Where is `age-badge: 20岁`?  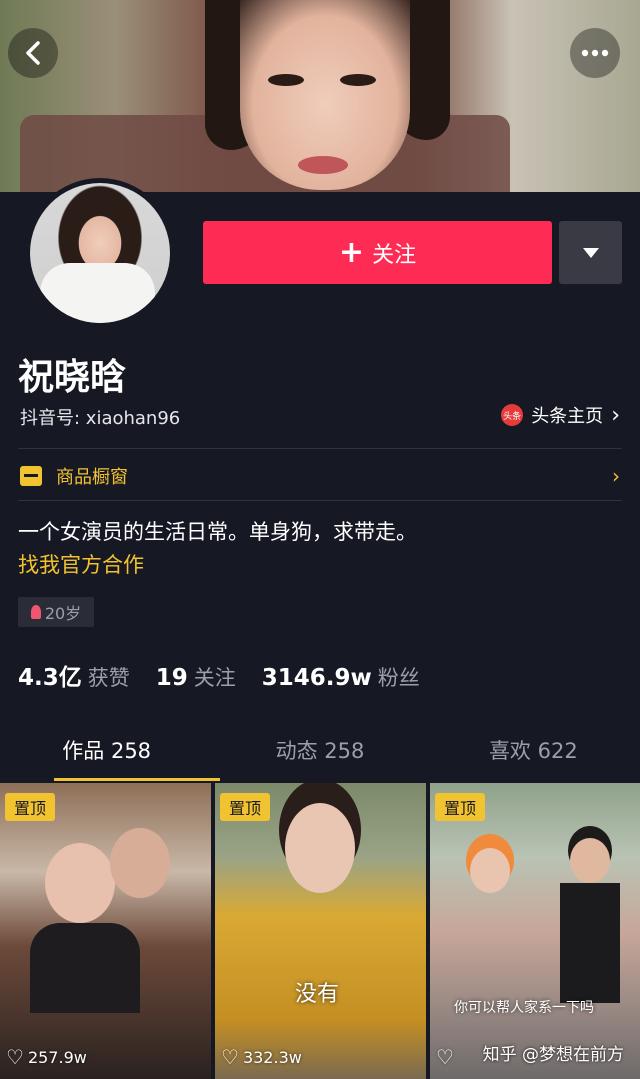 age-badge: 20岁 is located at coordinates (56, 612).